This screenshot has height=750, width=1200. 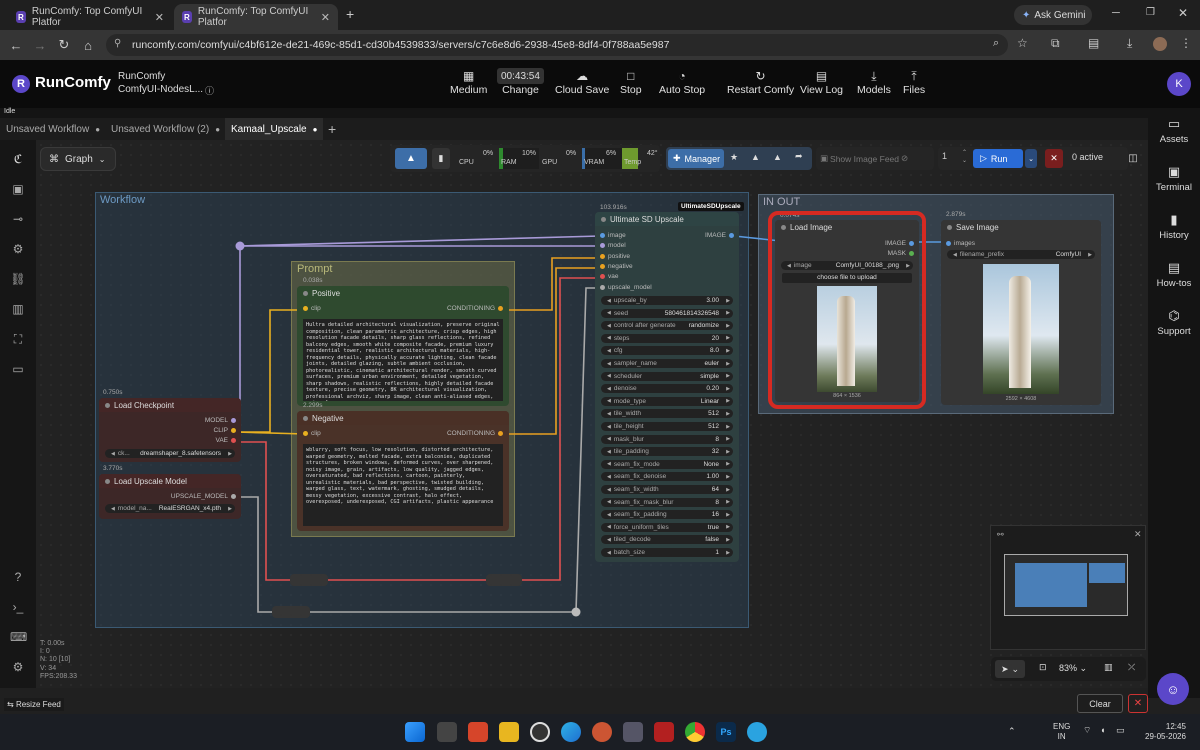 I want to click on filename-prefix-widget: filename_prefix ComfyUI, so click(x=1021, y=254).